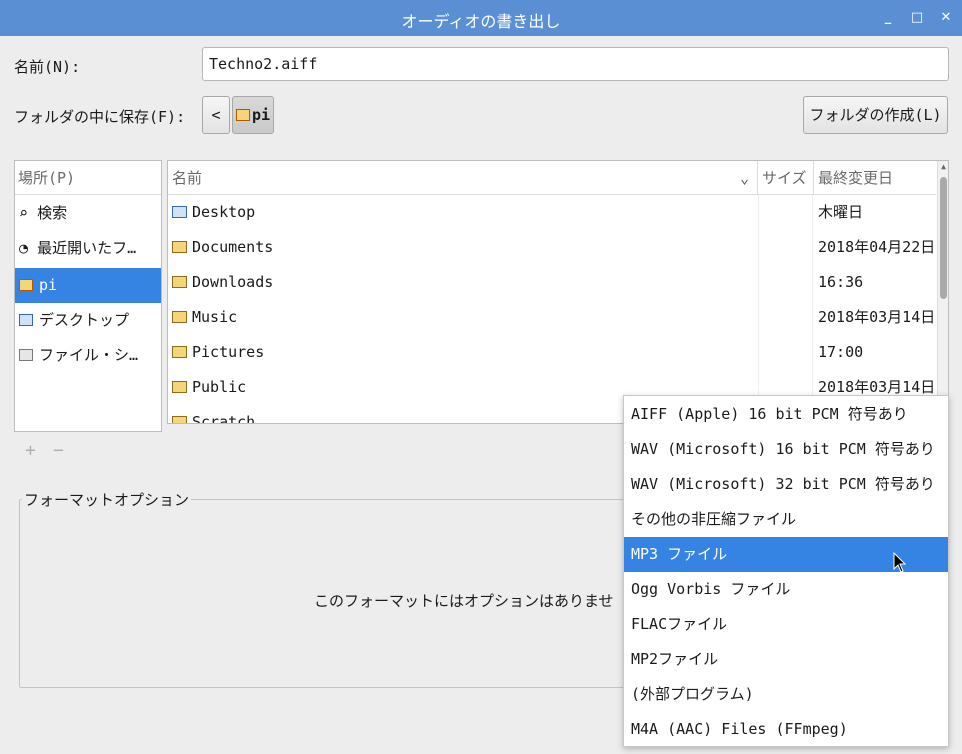 This screenshot has width=962, height=754. What do you see at coordinates (786, 449) in the screenshot?
I see `format-option: WAV (Microsoft) 16 bit PCM 符号あり` at bounding box center [786, 449].